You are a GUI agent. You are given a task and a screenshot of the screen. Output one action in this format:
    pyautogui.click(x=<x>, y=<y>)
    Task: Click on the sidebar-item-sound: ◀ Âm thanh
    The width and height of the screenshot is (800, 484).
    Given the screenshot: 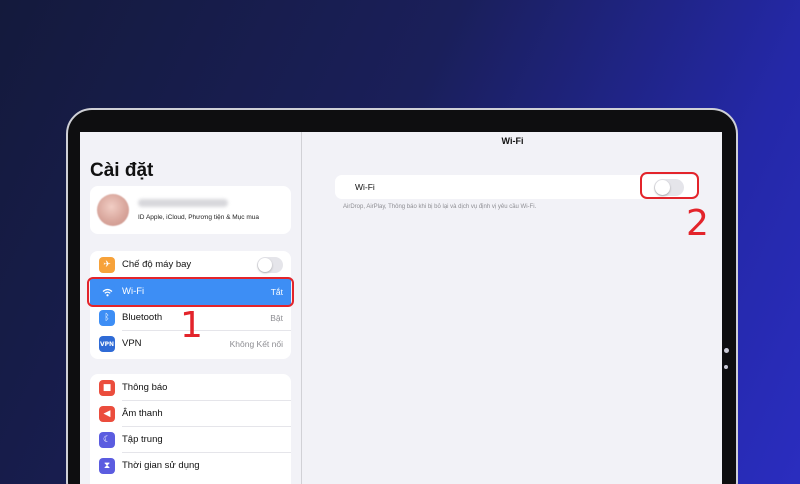 What is the action you would take?
    pyautogui.click(x=190, y=414)
    